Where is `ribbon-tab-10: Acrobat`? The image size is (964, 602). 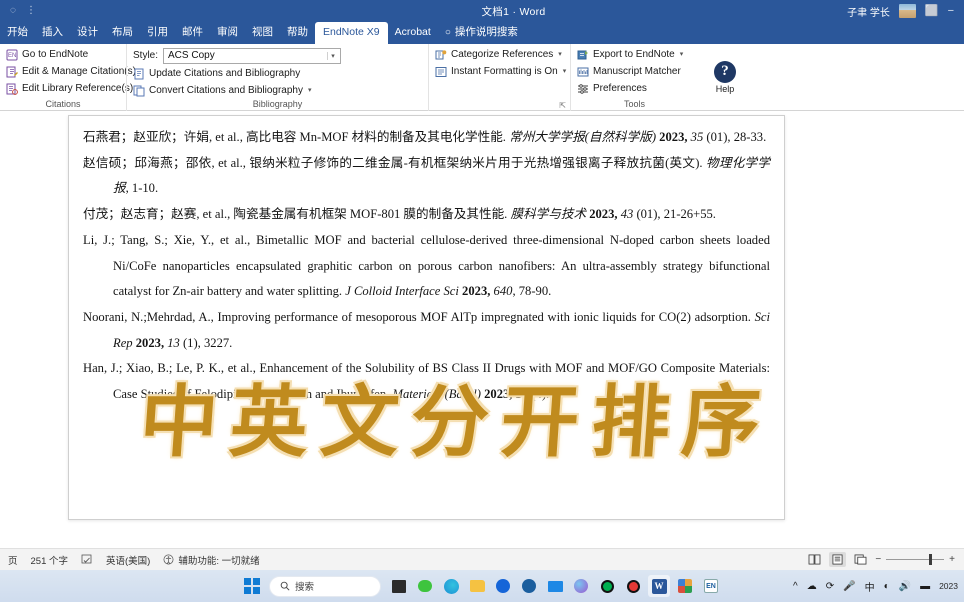
ribbon-tab-10: Acrobat is located at coordinates (413, 33).